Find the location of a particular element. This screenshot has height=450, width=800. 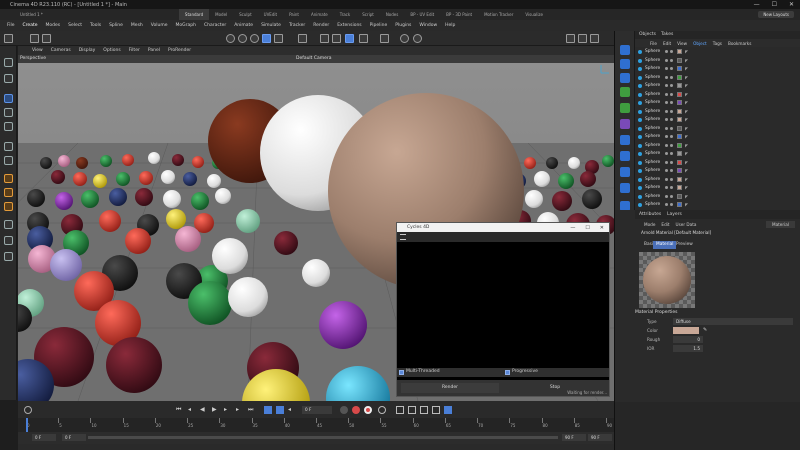

scale-tool-icon is located at coordinates (242, 38).